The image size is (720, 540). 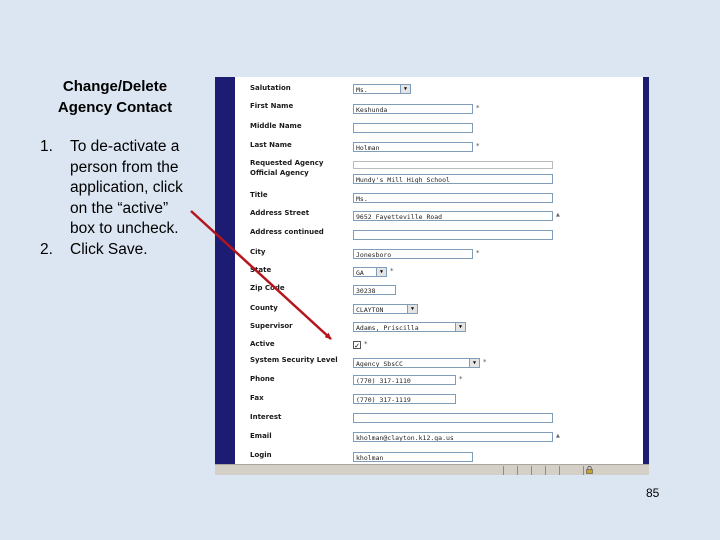 What do you see at coordinates (413, 109) in the screenshot?
I see `first-name-field: Keshunda` at bounding box center [413, 109].